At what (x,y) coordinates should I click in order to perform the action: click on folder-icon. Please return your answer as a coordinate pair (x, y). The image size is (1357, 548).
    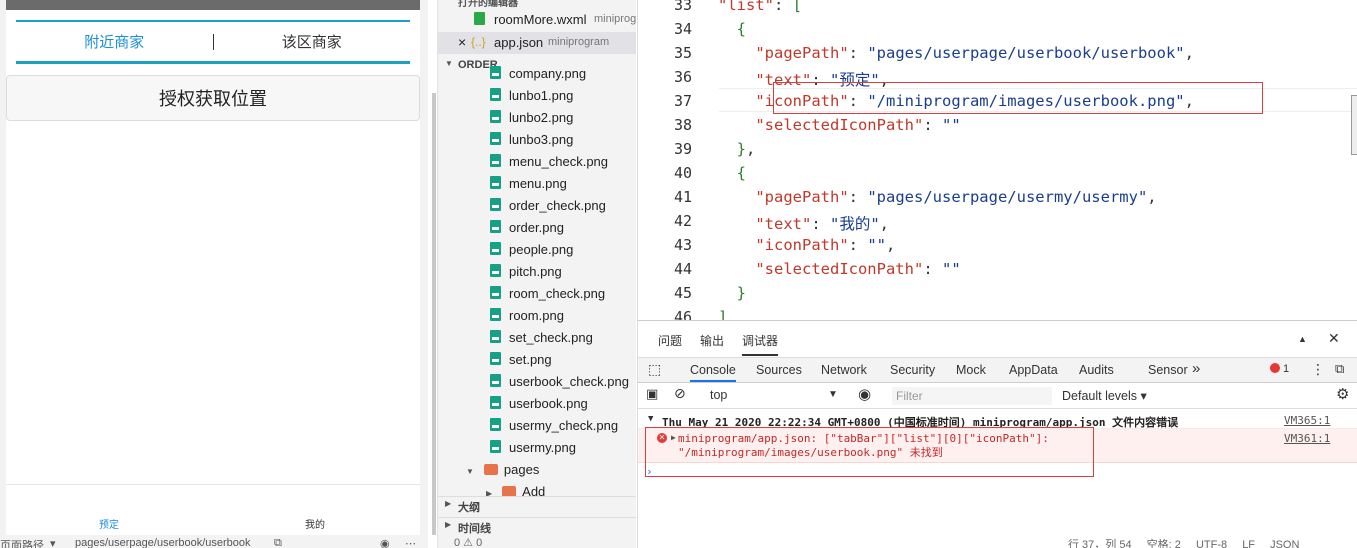
    Looking at the image, I should click on (490, 469).